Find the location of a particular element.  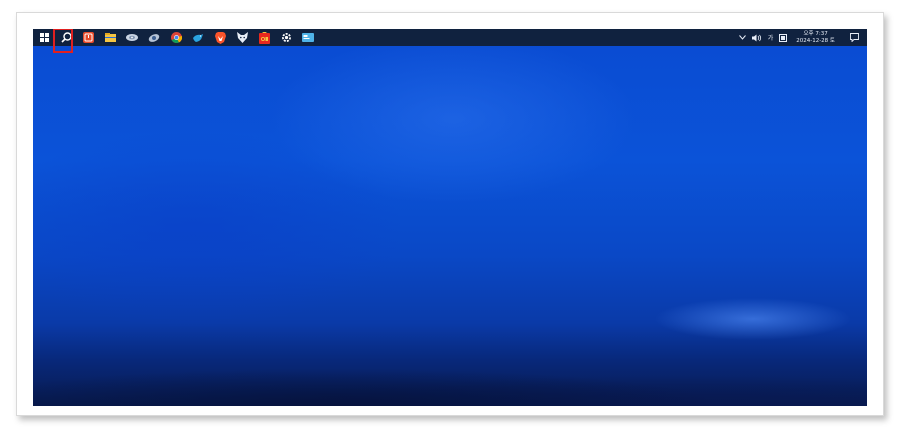

tray-app-button is located at coordinates (783, 37).